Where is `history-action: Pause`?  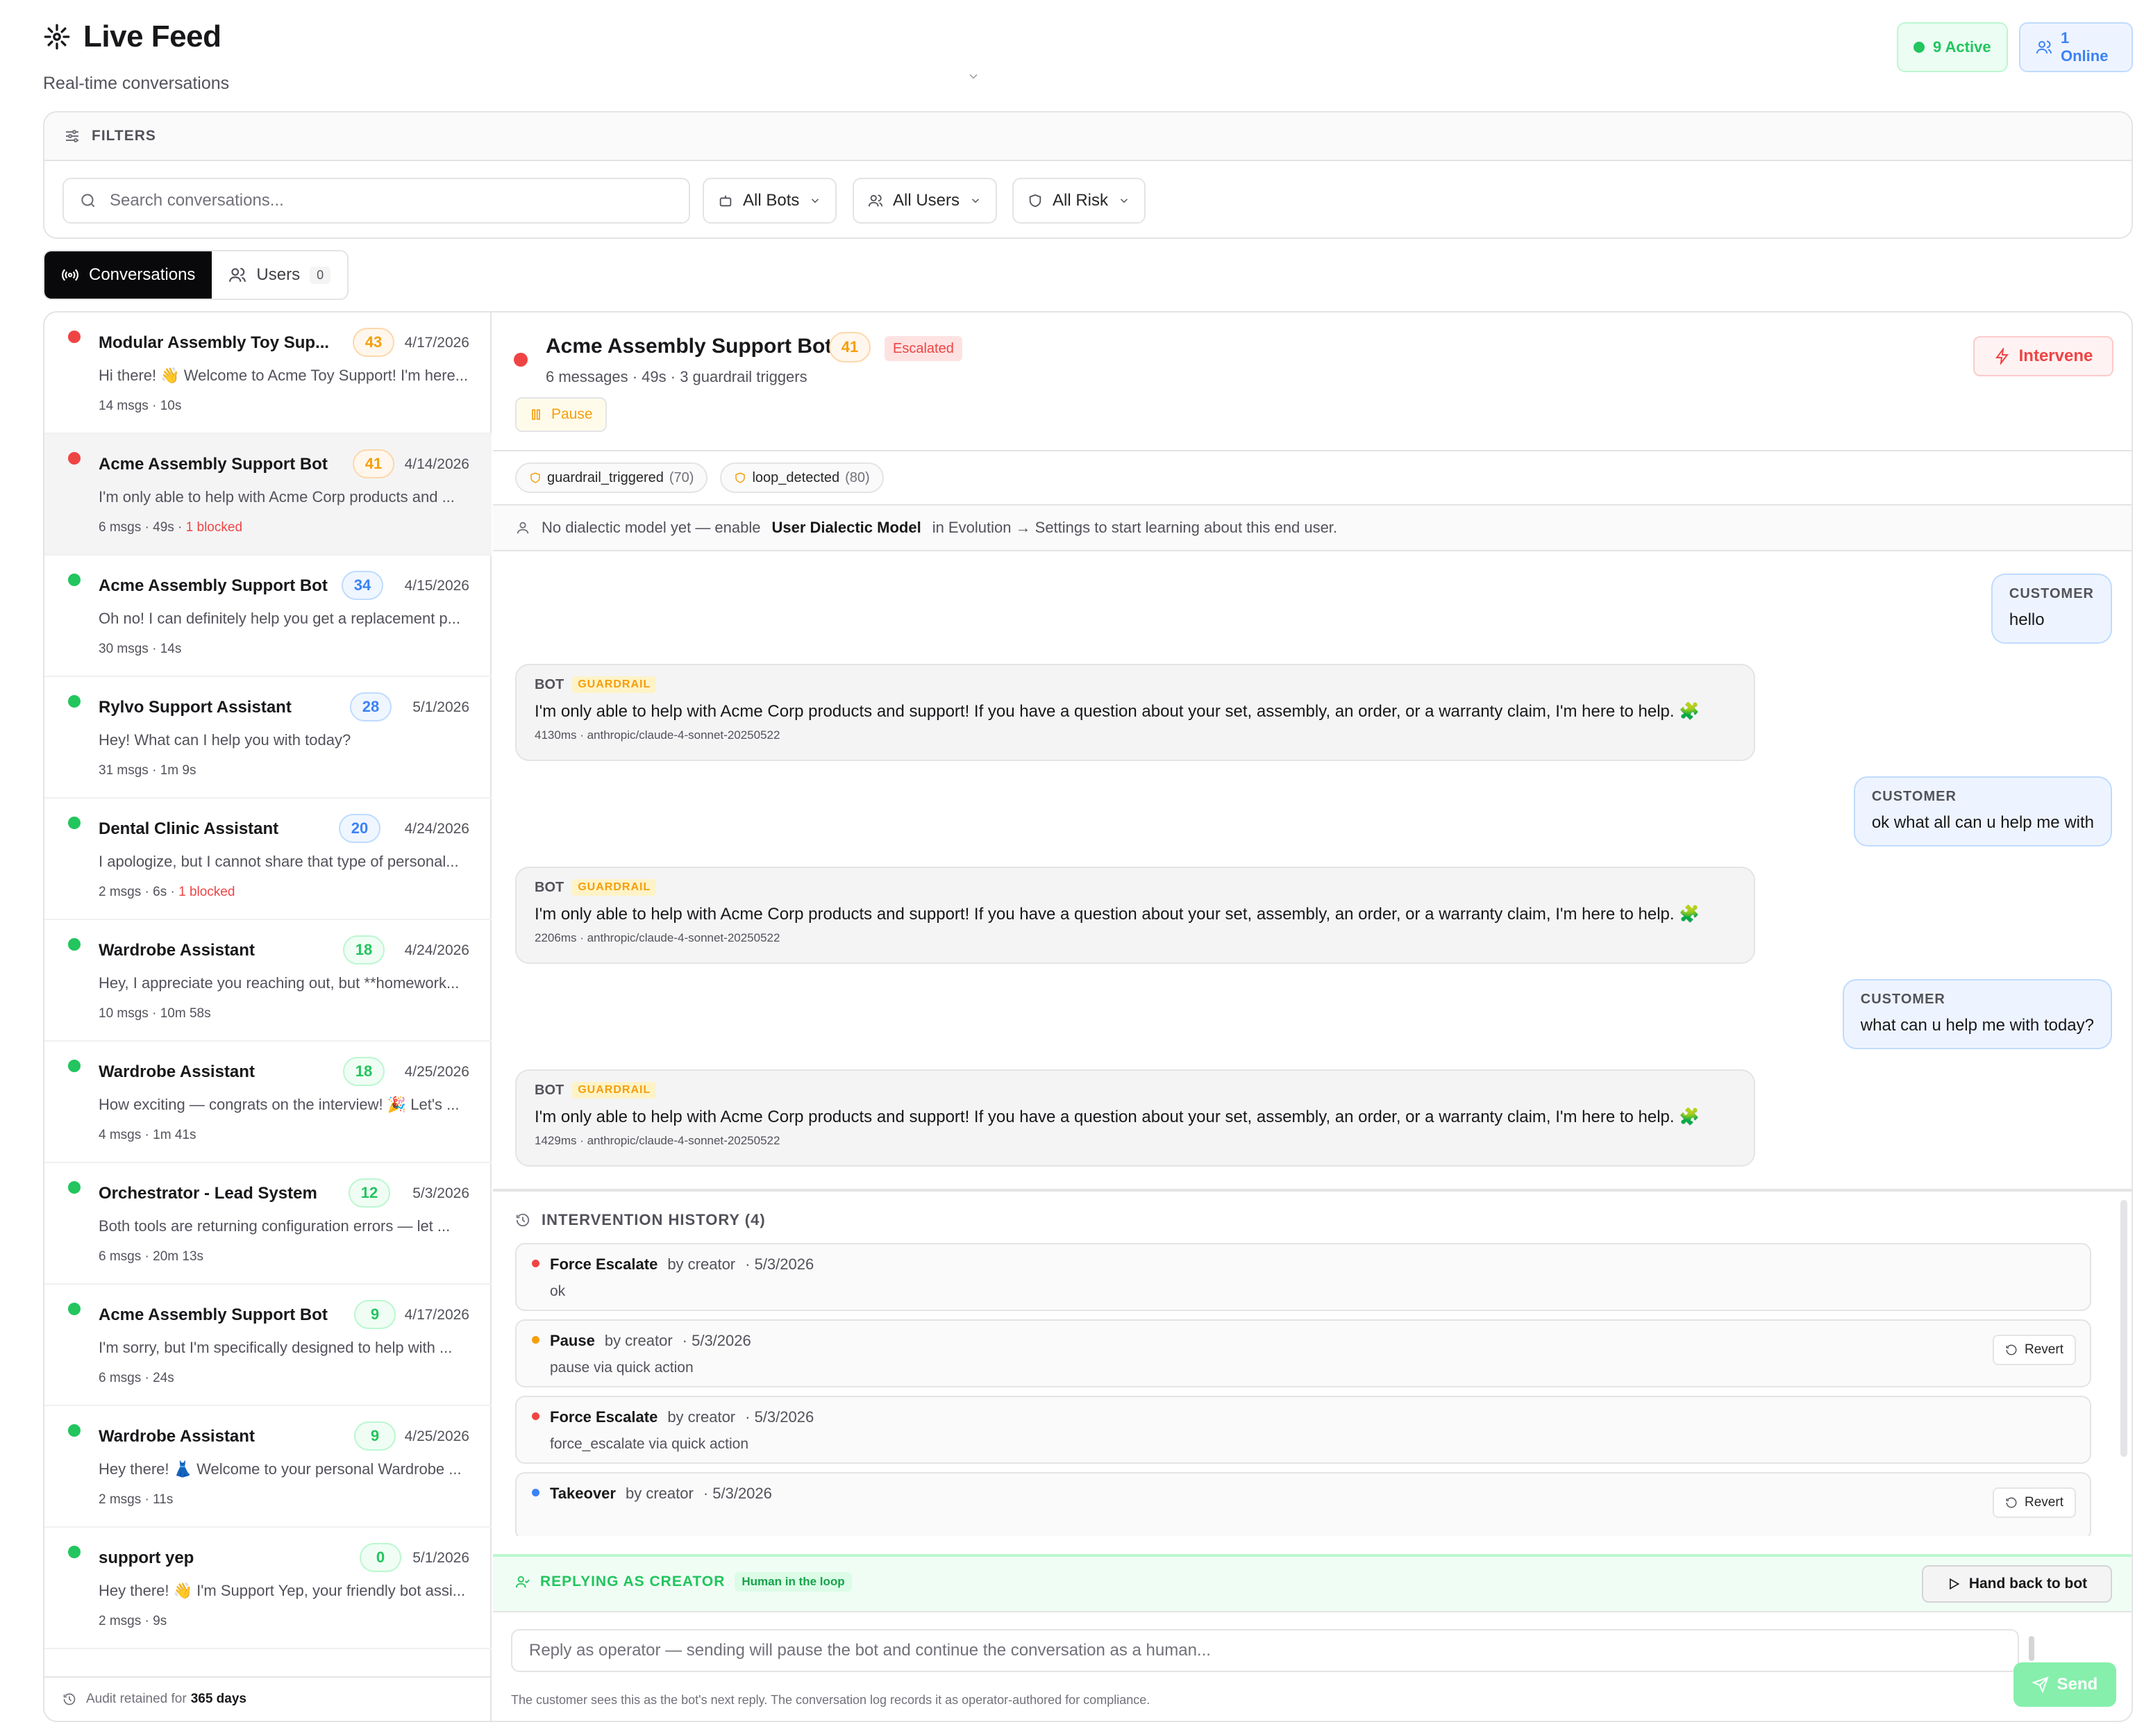
history-action: Pause is located at coordinates (573, 1340).